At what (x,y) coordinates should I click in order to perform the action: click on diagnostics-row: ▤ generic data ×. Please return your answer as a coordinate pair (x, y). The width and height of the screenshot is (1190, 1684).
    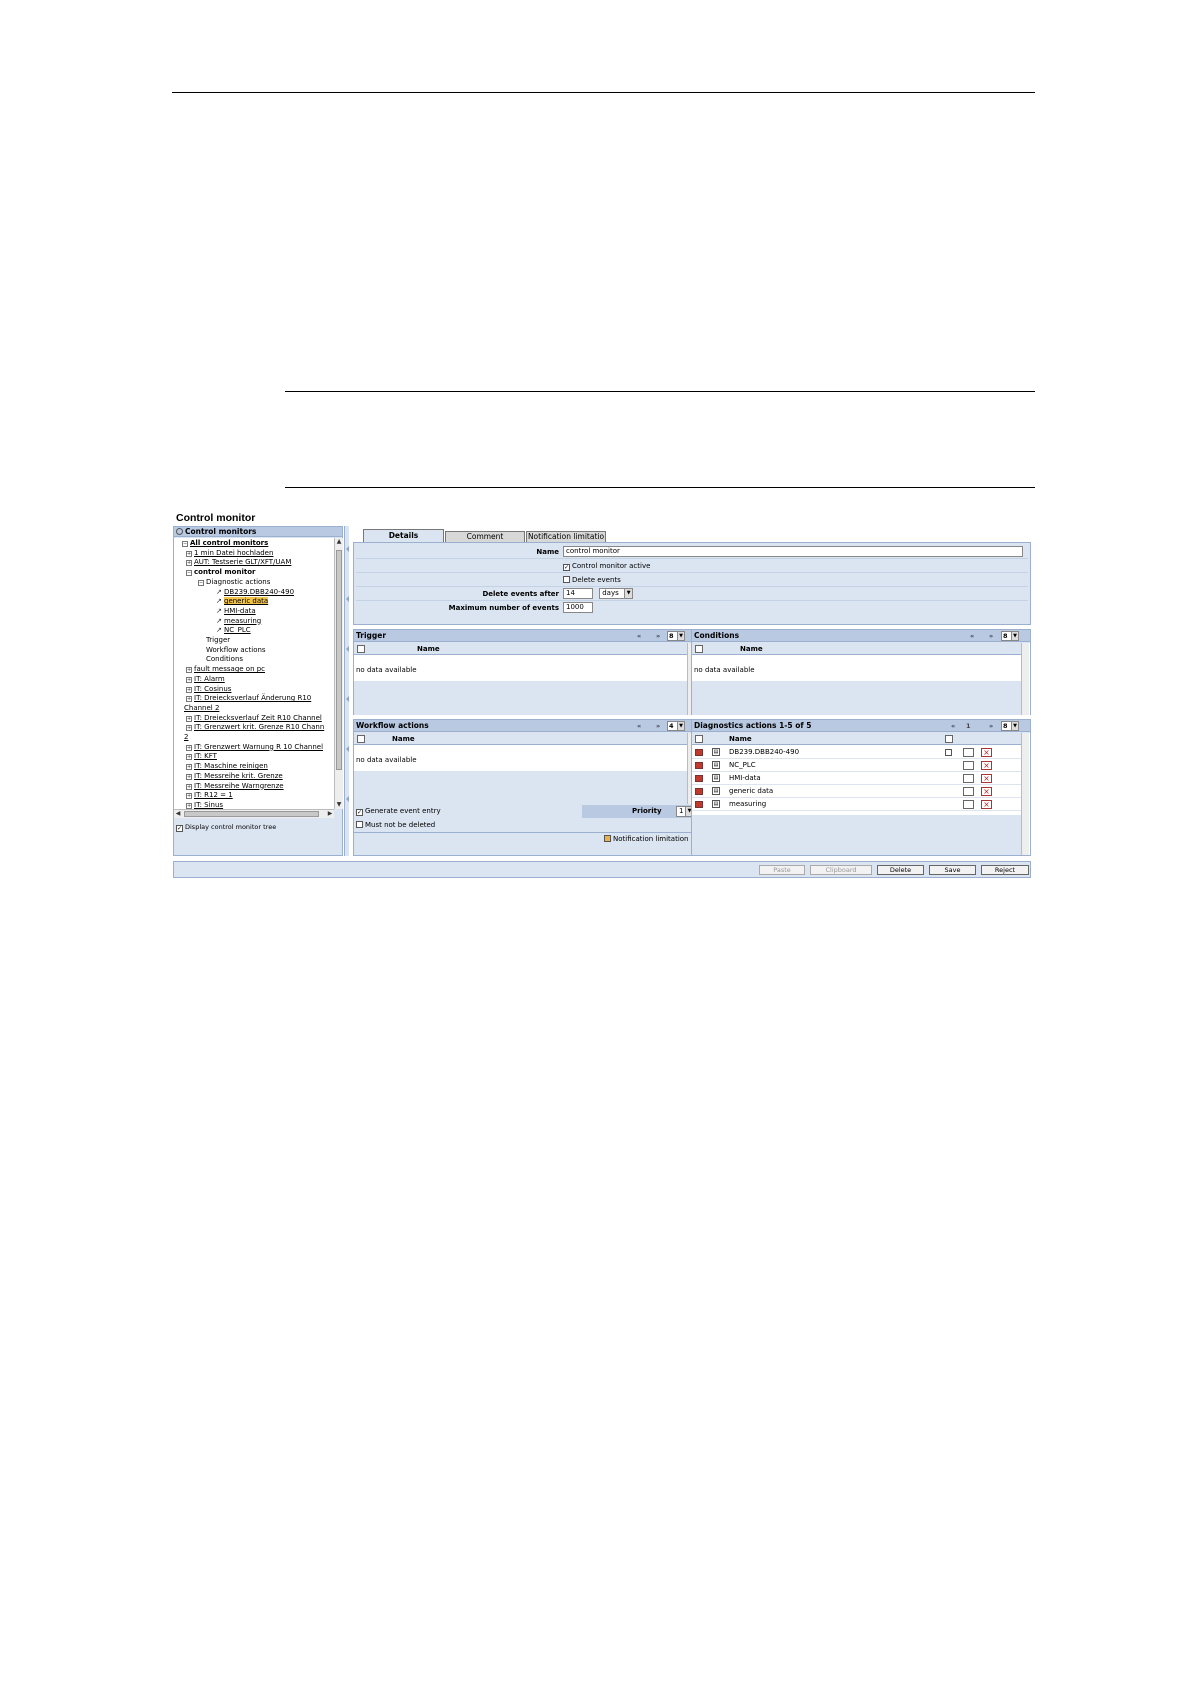
    Looking at the image, I should click on (856, 791).